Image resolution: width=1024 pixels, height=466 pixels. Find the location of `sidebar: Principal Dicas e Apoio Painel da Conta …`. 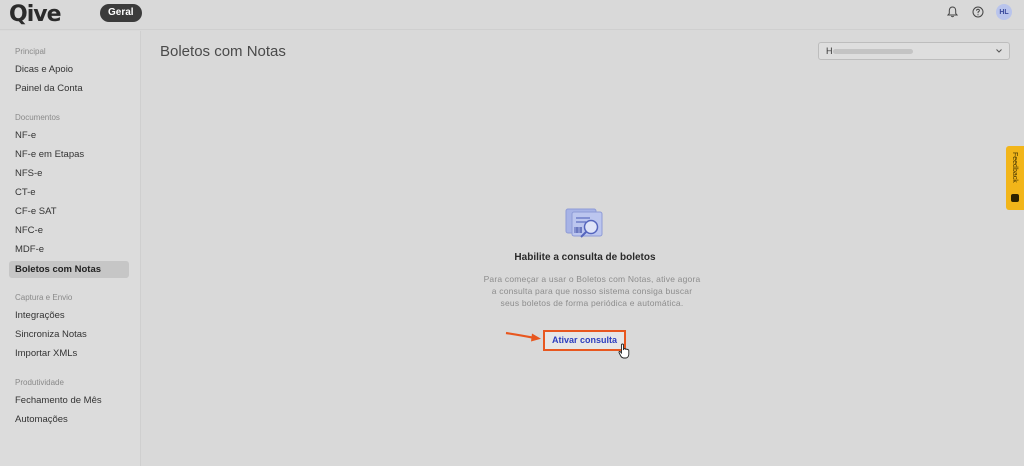

sidebar: Principal Dicas e Apoio Painel da Conta … is located at coordinates (70, 248).